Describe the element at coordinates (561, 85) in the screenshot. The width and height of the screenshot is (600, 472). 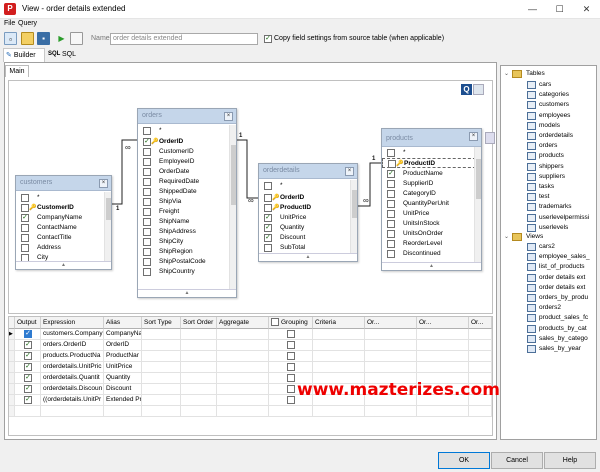
I see `tree-item-table: cars` at that location.